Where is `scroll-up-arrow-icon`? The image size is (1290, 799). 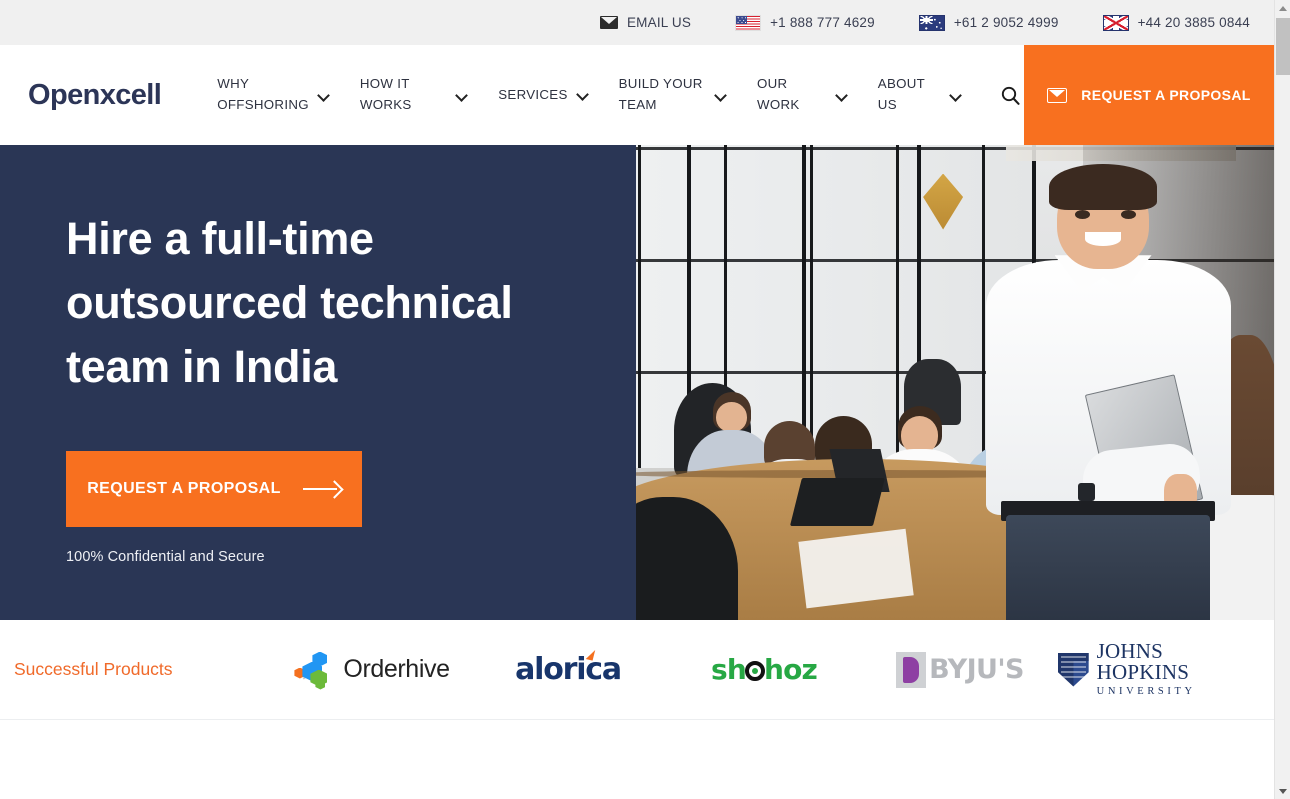
scroll-up-arrow-icon is located at coordinates (1282, 8).